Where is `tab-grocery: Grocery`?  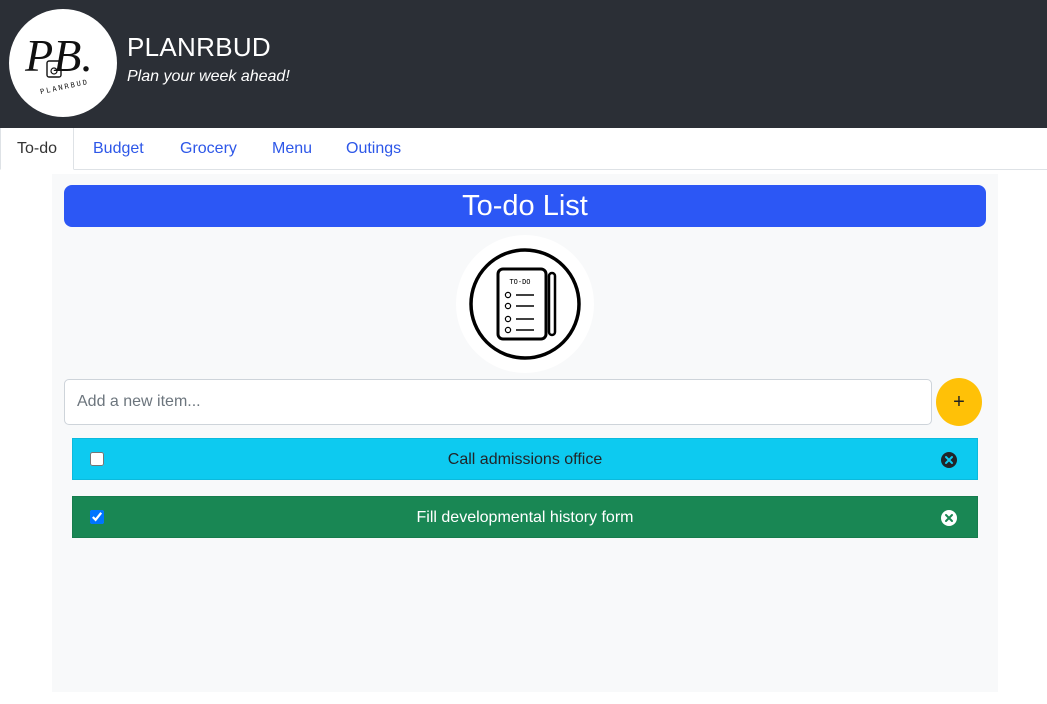
tab-grocery: Grocery is located at coordinates (208, 149).